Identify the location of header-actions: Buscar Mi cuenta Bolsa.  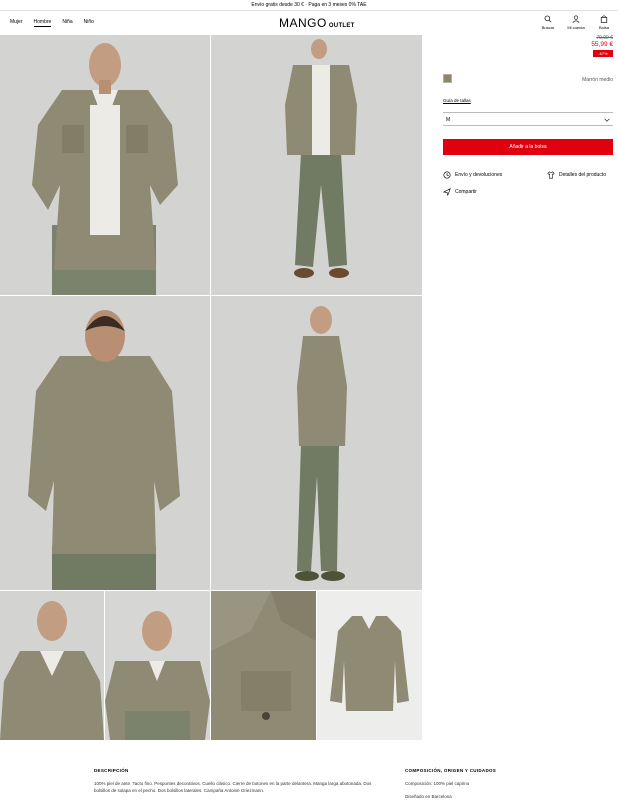
(576, 22).